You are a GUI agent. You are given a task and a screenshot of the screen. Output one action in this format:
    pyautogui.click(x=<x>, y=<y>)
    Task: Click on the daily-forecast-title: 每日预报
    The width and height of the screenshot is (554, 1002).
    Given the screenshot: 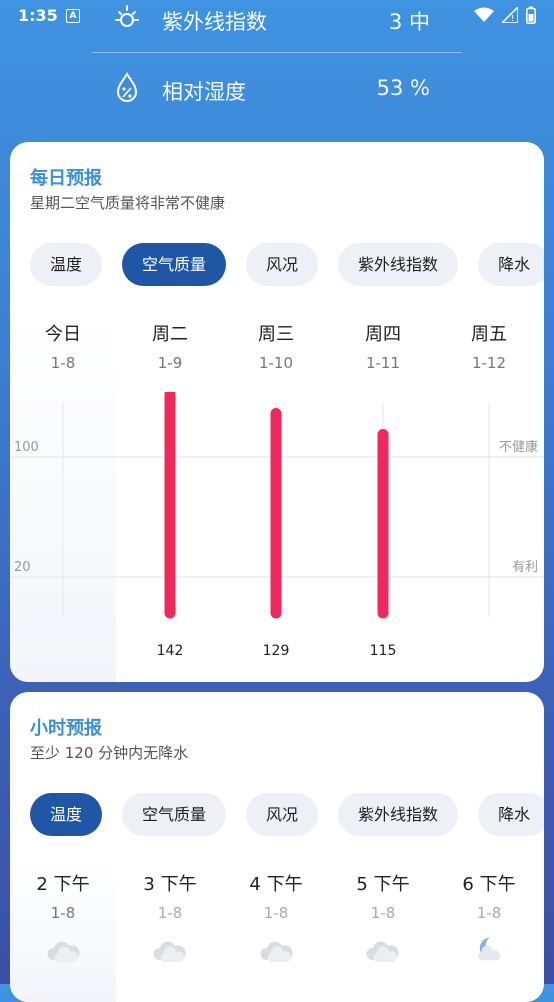 What is the action you would take?
    pyautogui.click(x=66, y=178)
    